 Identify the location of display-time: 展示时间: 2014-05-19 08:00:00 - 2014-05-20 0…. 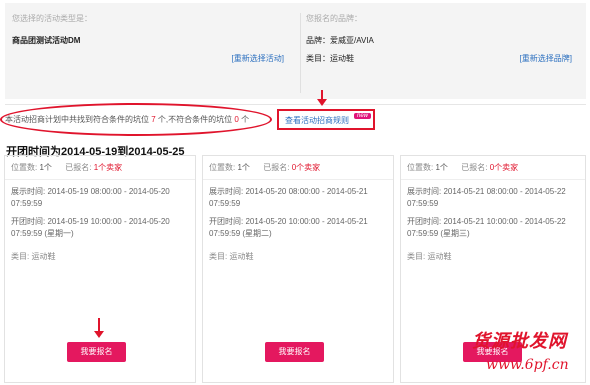
(90, 197).